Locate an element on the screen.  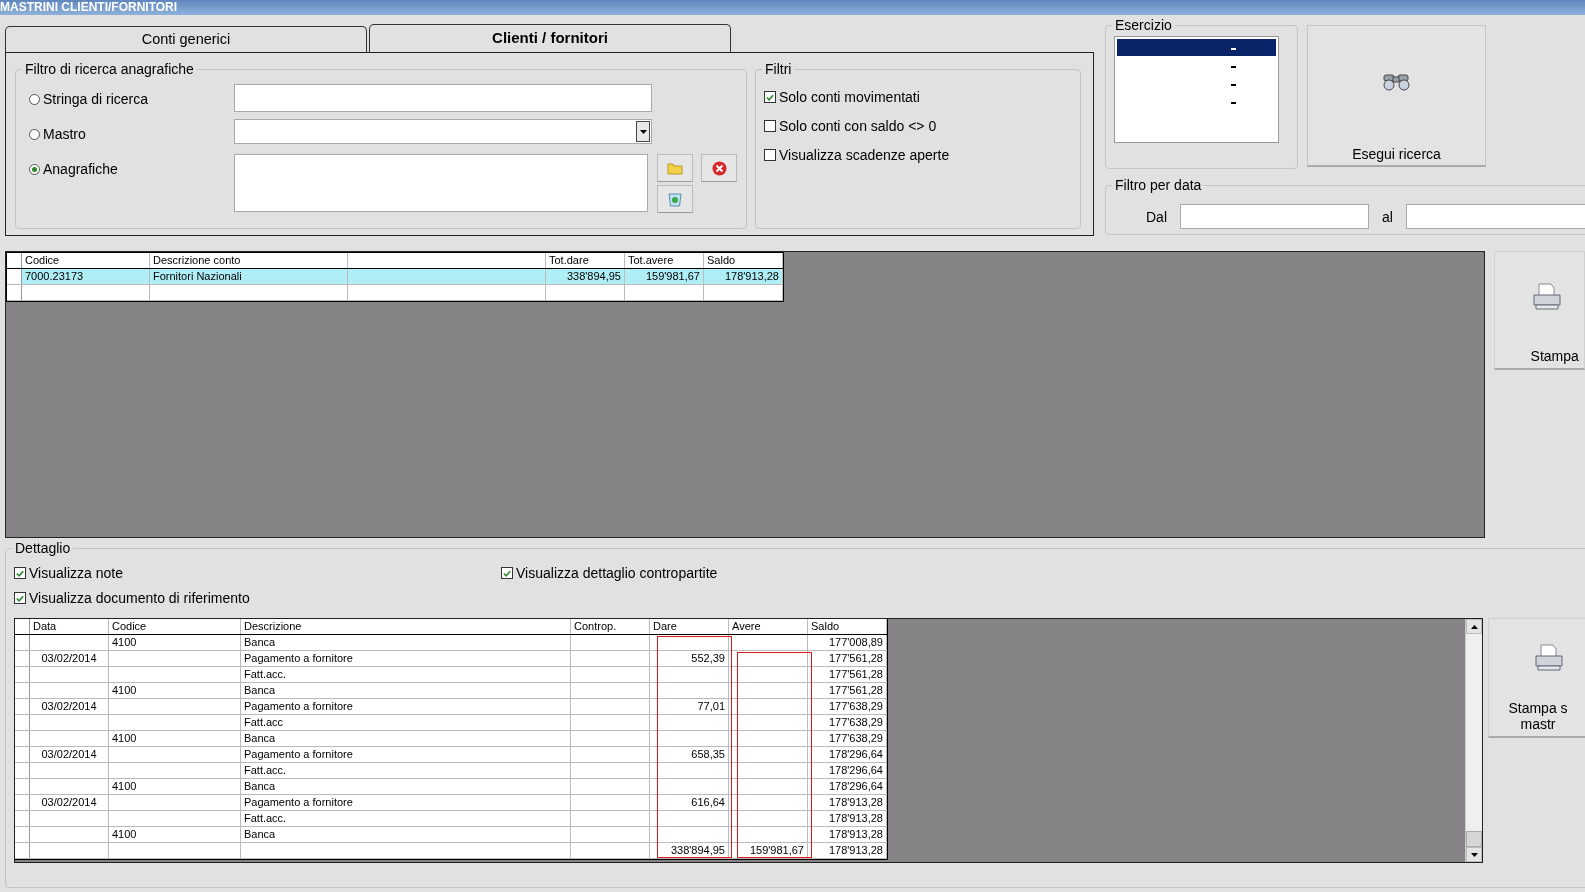
caret-icon is located at coordinates (643, 131).